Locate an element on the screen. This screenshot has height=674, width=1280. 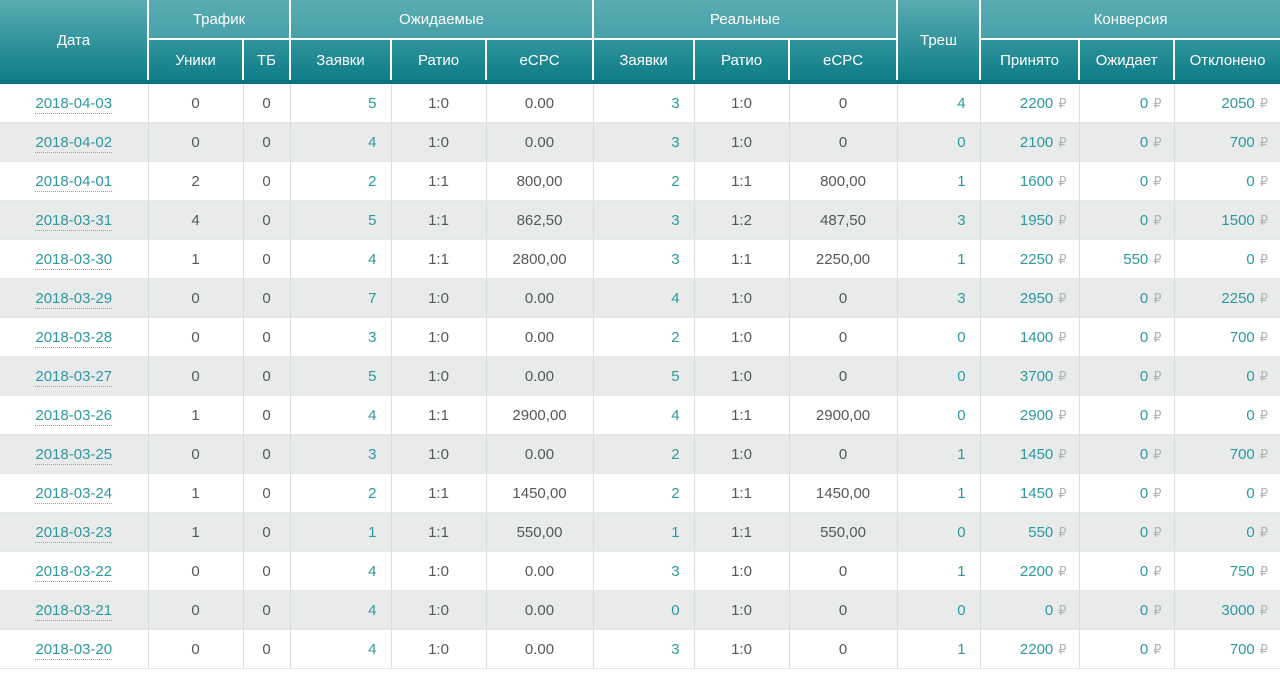
date-link: 2018-03-28 is located at coordinates (74, 338).